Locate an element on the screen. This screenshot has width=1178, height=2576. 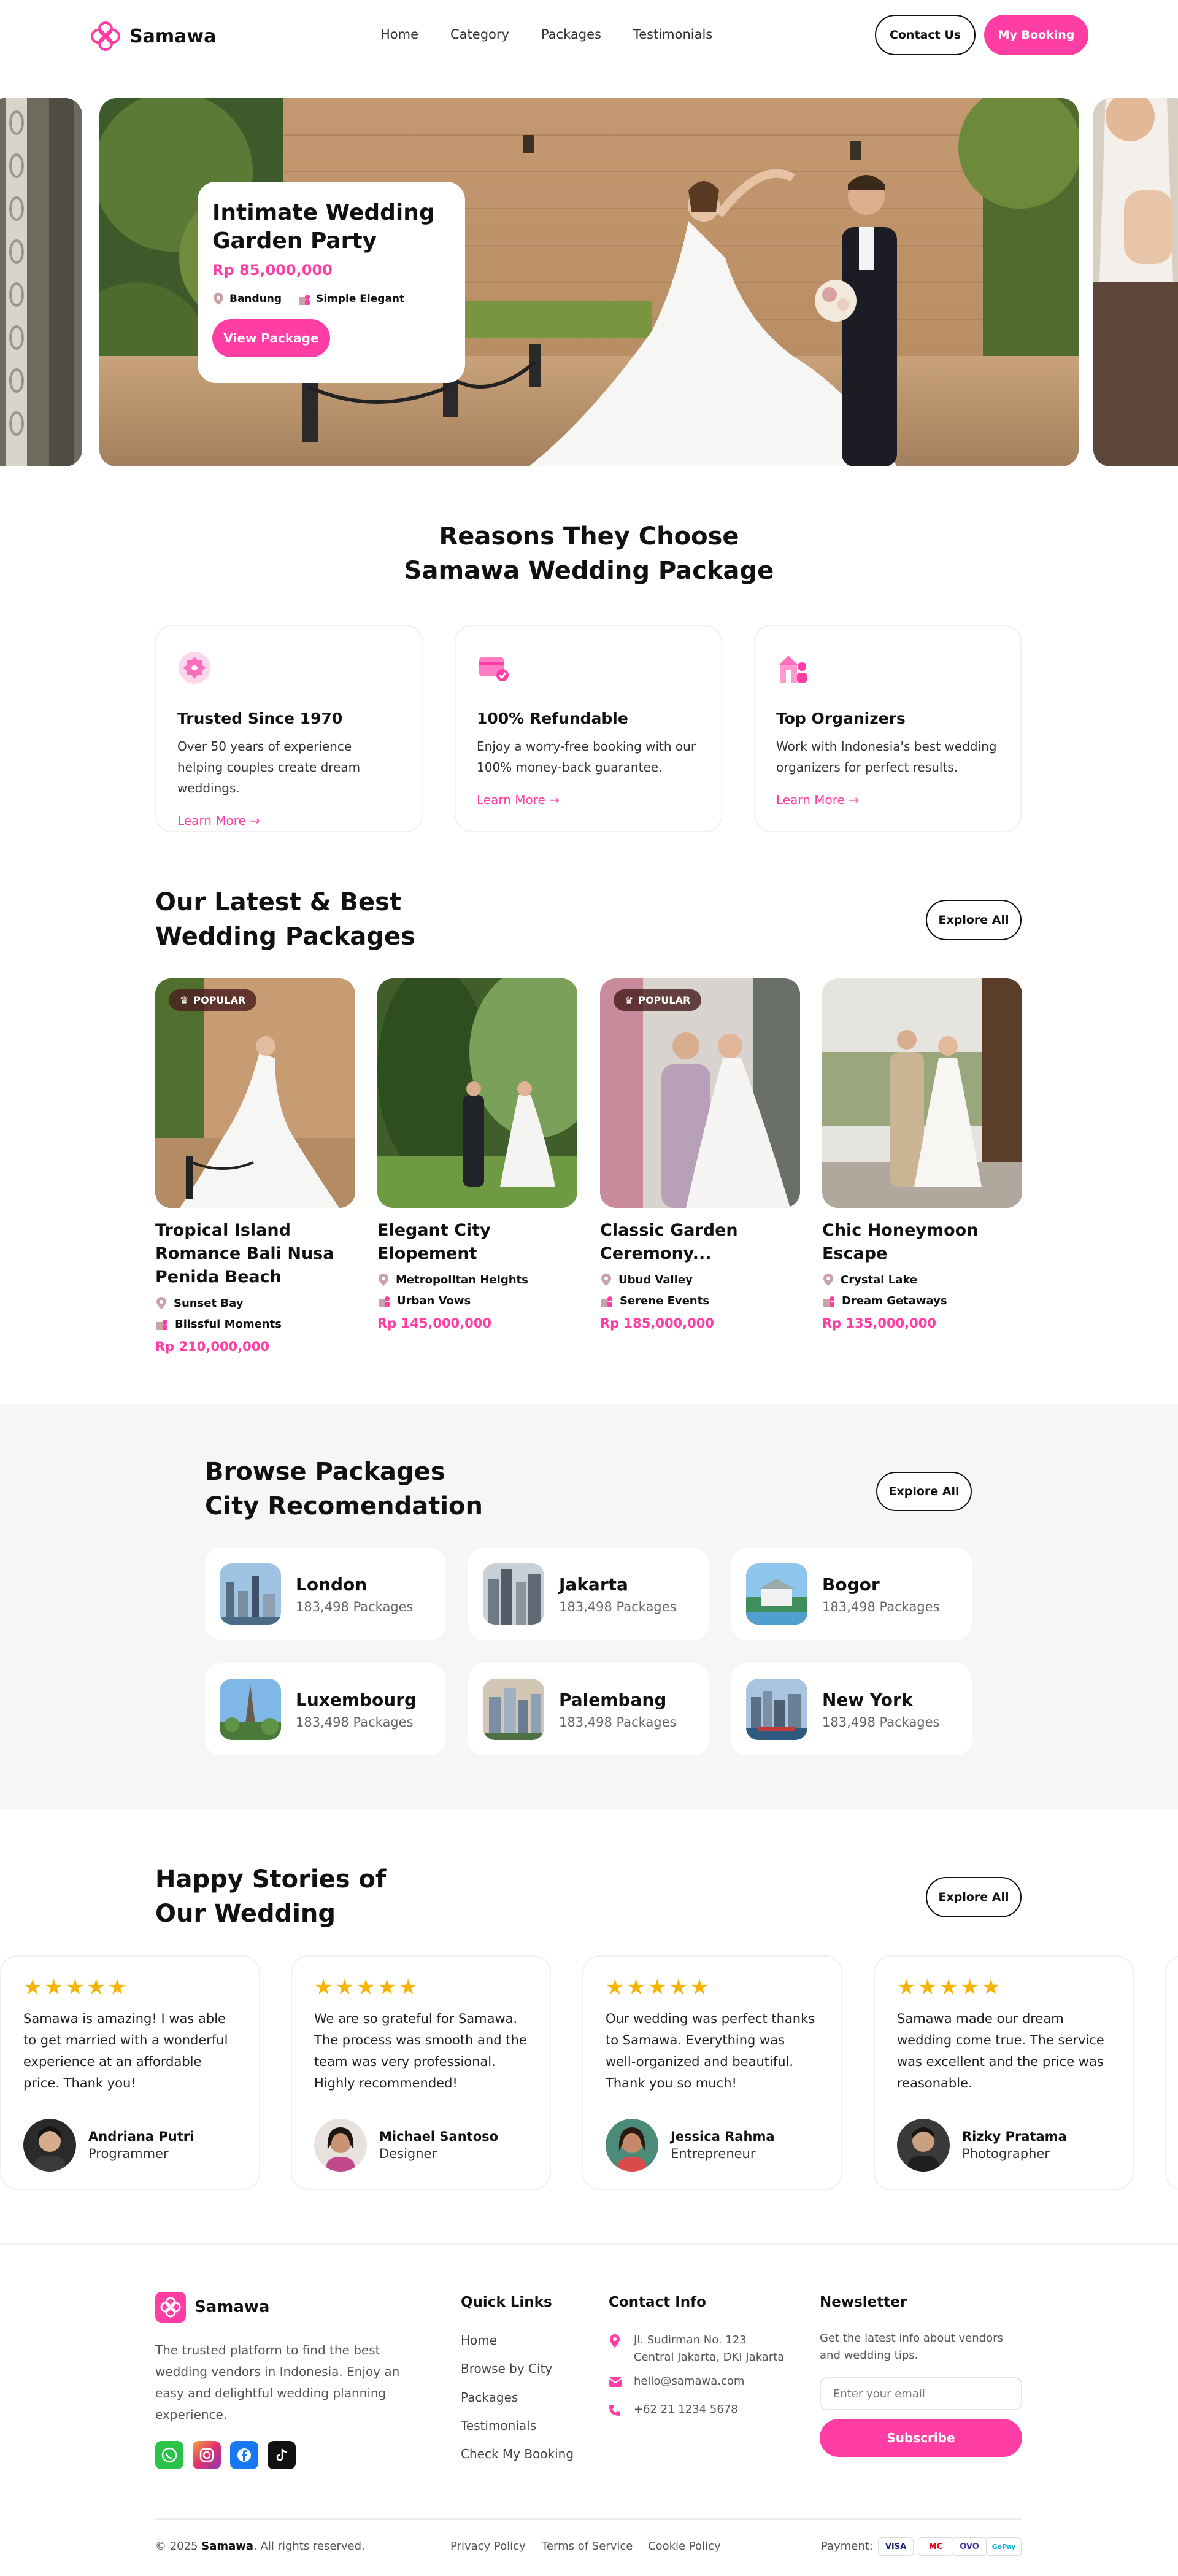
copyright: © 2025 Samawa. All rights reserved. is located at coordinates (260, 2546).